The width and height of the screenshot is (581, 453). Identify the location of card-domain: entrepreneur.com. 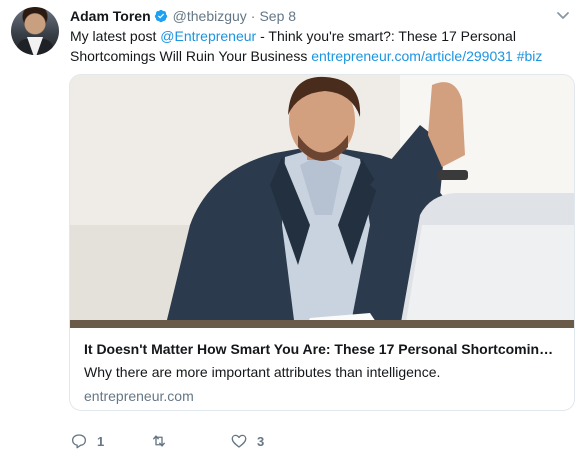
(139, 396).